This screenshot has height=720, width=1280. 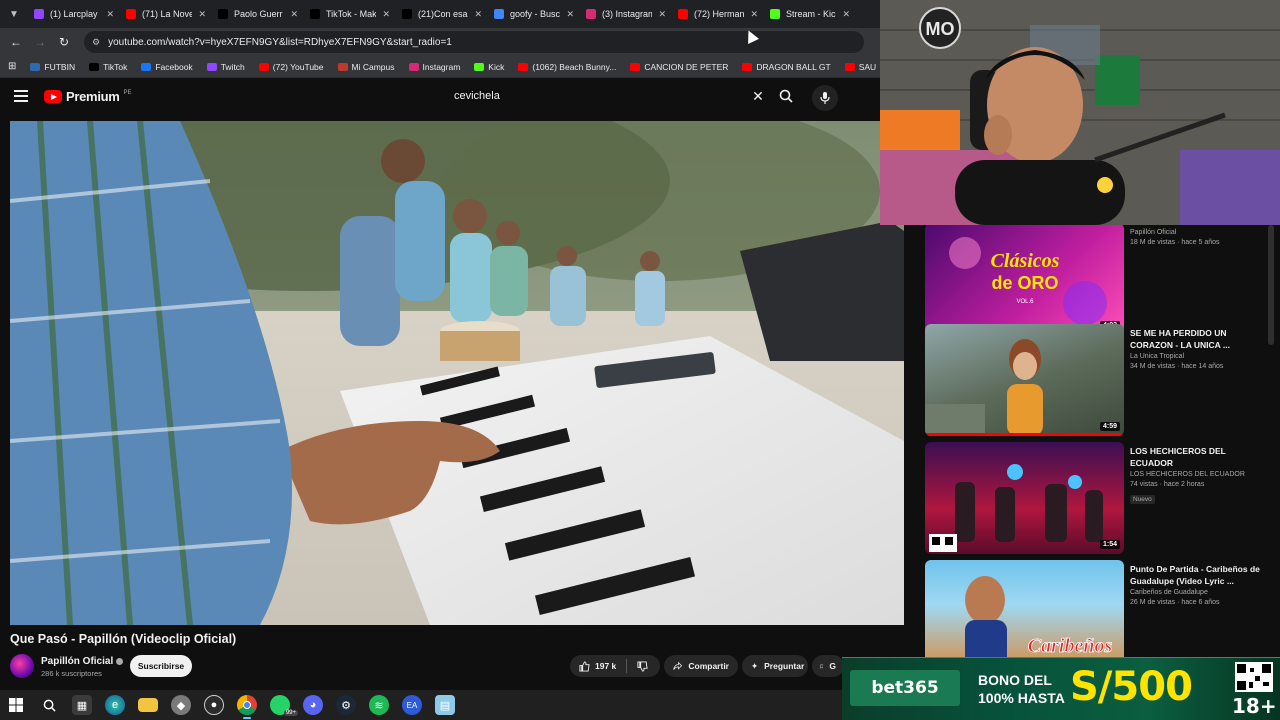 What do you see at coordinates (108, 67) in the screenshot?
I see `bookmark-item: TikTok` at bounding box center [108, 67].